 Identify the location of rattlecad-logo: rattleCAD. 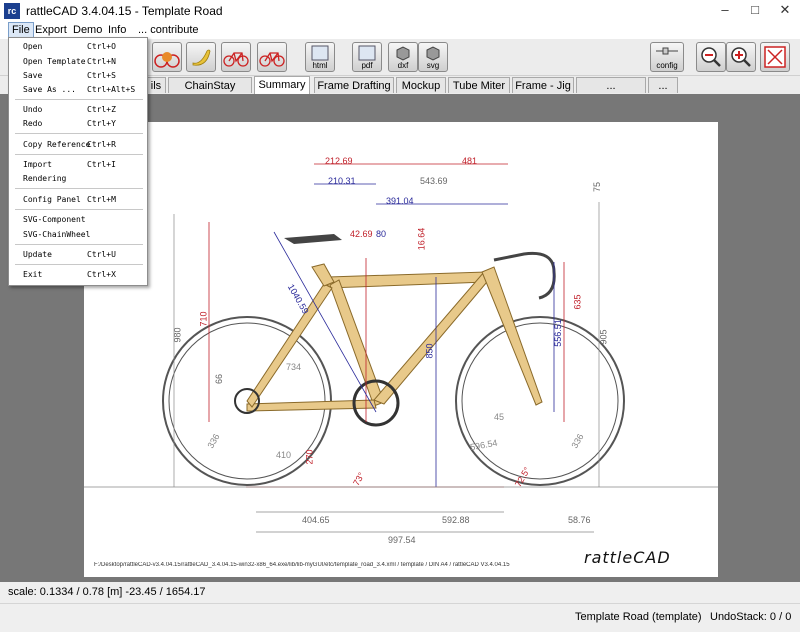
(627, 557).